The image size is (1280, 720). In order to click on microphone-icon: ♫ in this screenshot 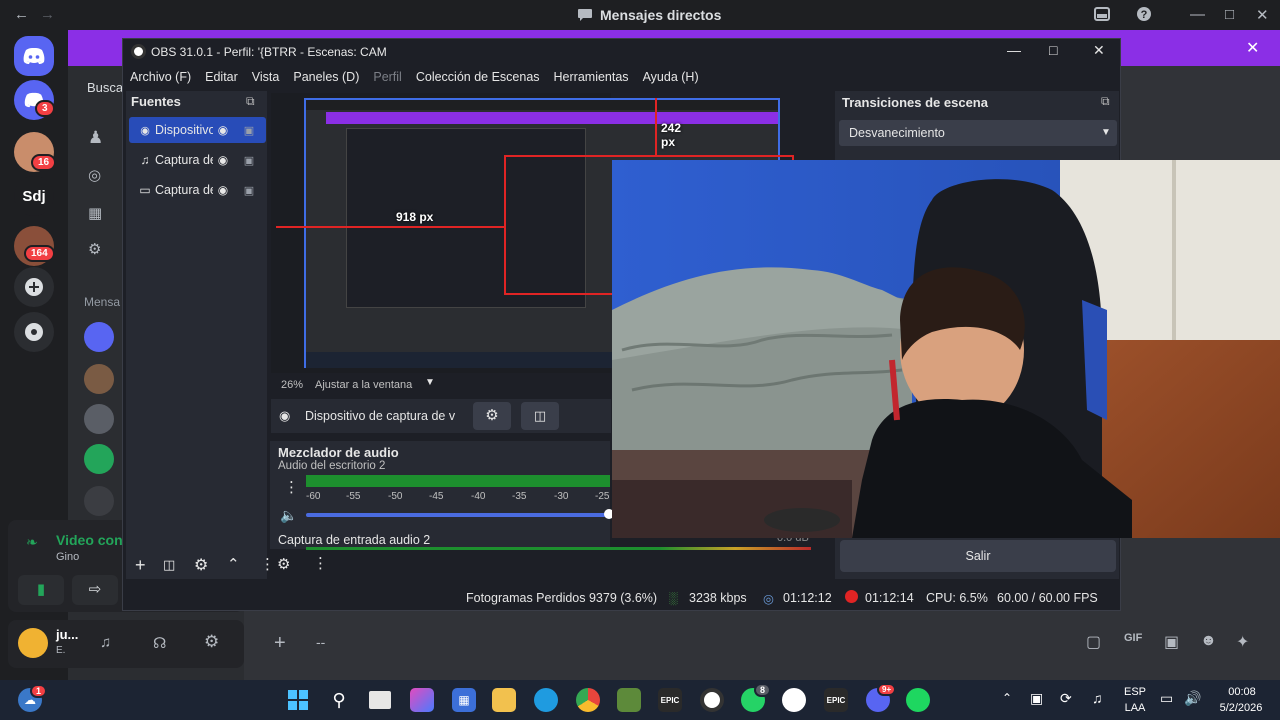, I will do `click(105, 642)`.